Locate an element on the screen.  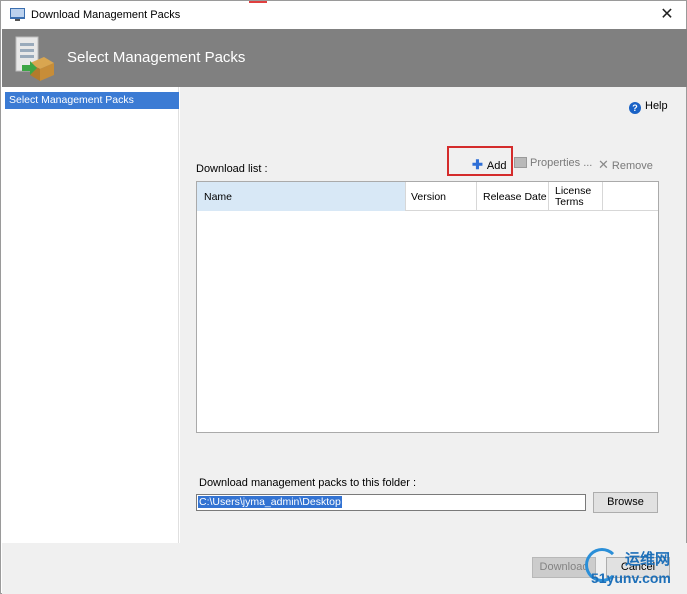
add-button: ✚ Add is located at coordinates (489, 165).